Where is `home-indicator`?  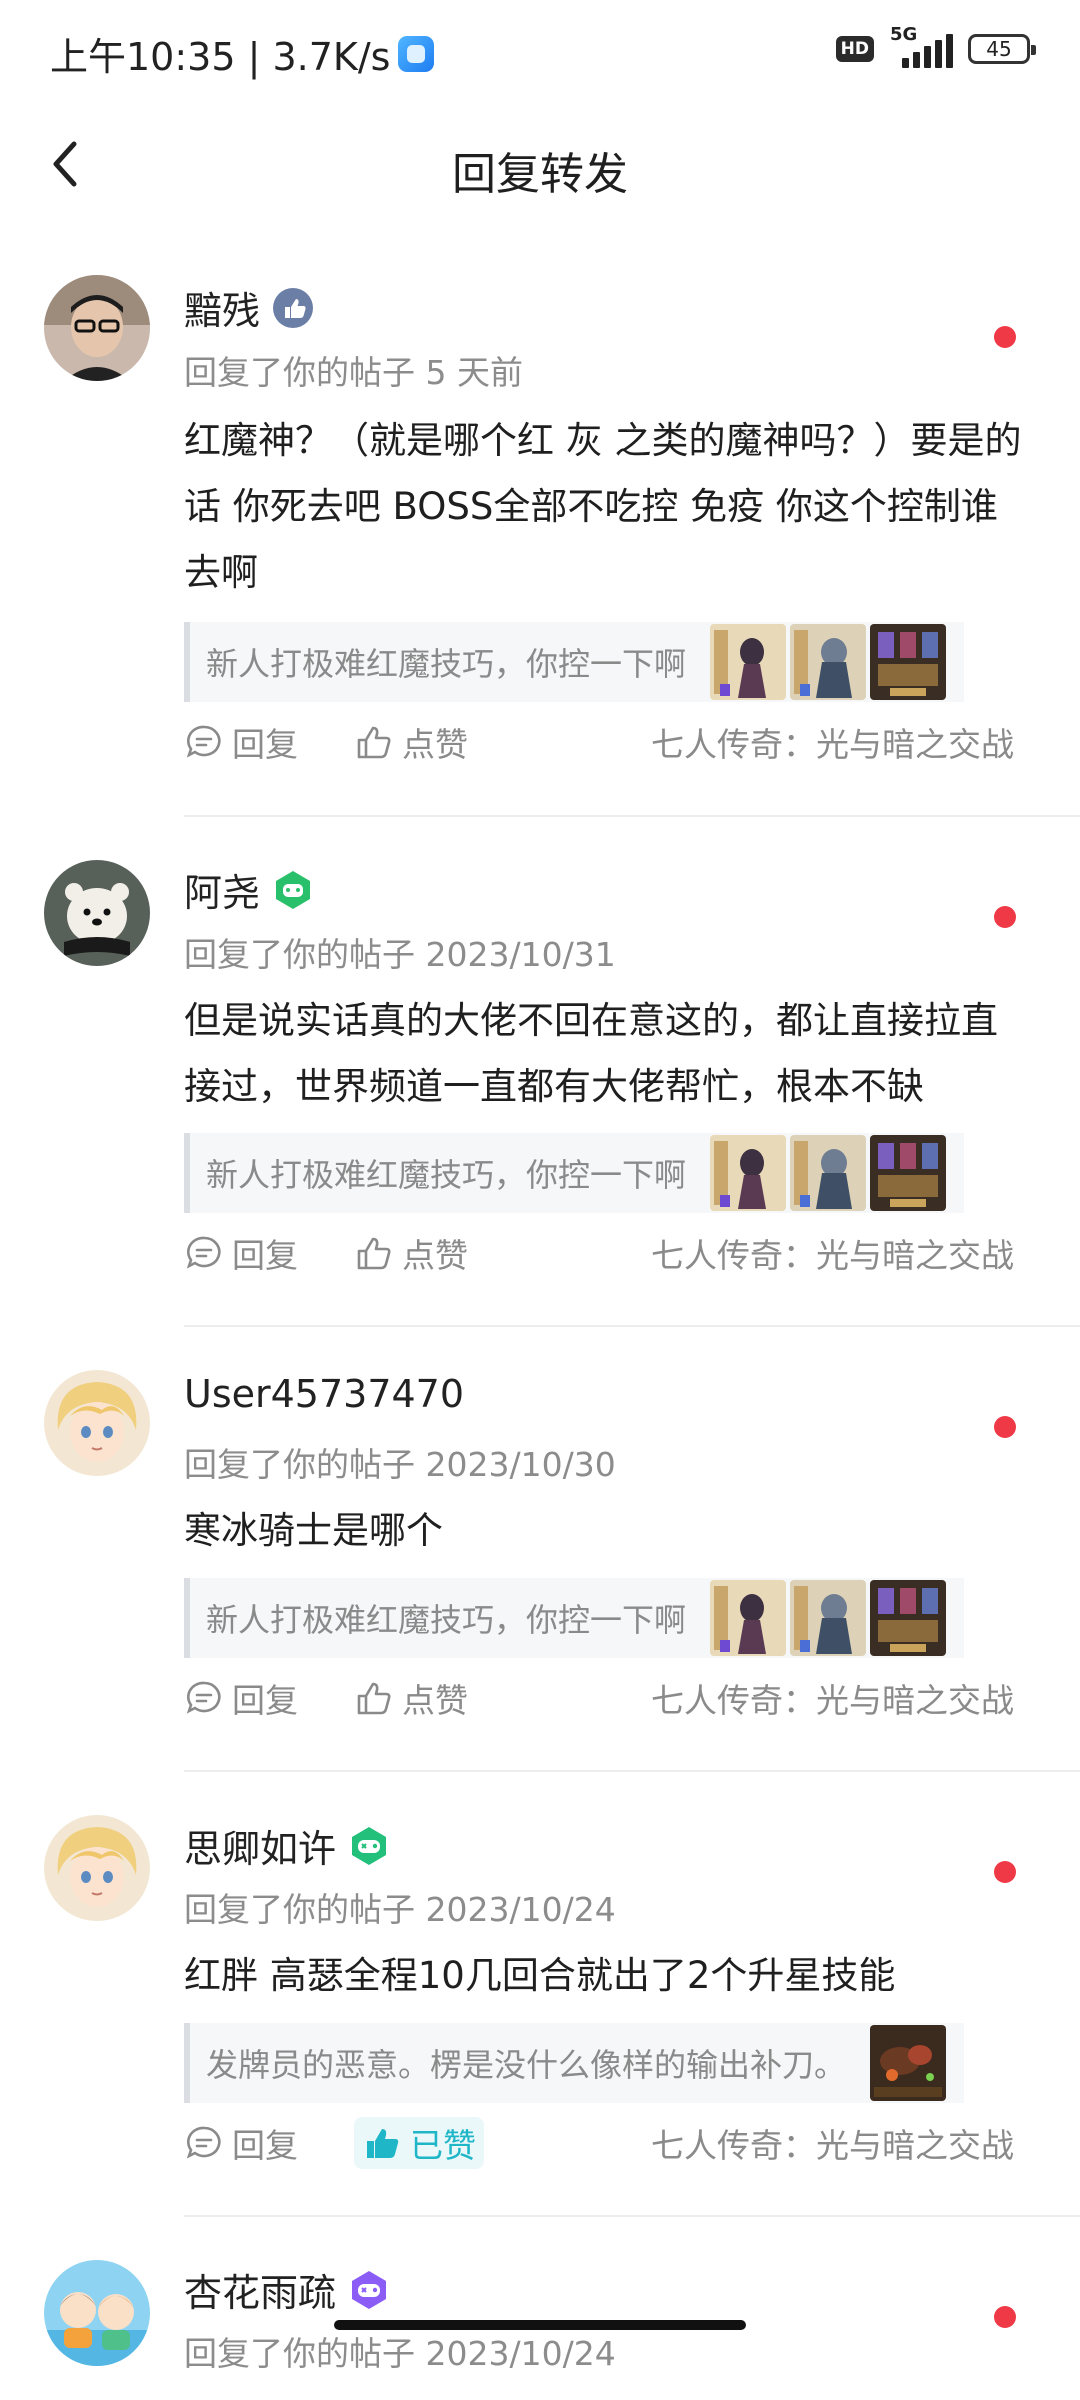
home-indicator is located at coordinates (540, 2325).